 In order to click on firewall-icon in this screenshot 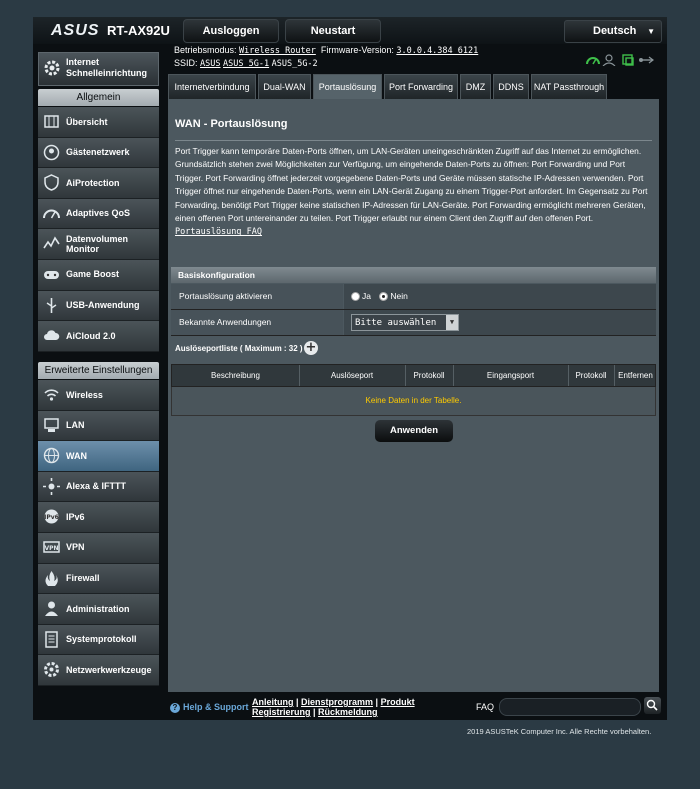, I will do `click(51, 578)`.